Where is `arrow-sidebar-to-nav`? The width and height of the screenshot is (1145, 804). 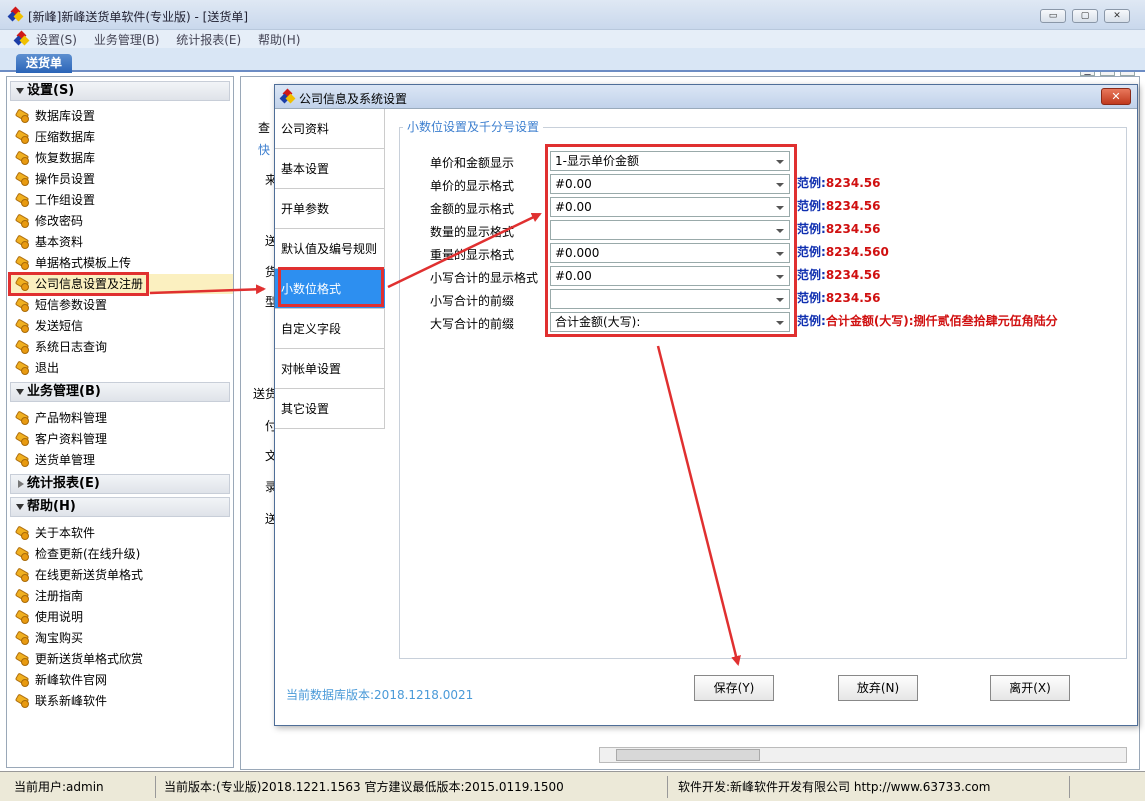 arrow-sidebar-to-nav is located at coordinates (207, 289).